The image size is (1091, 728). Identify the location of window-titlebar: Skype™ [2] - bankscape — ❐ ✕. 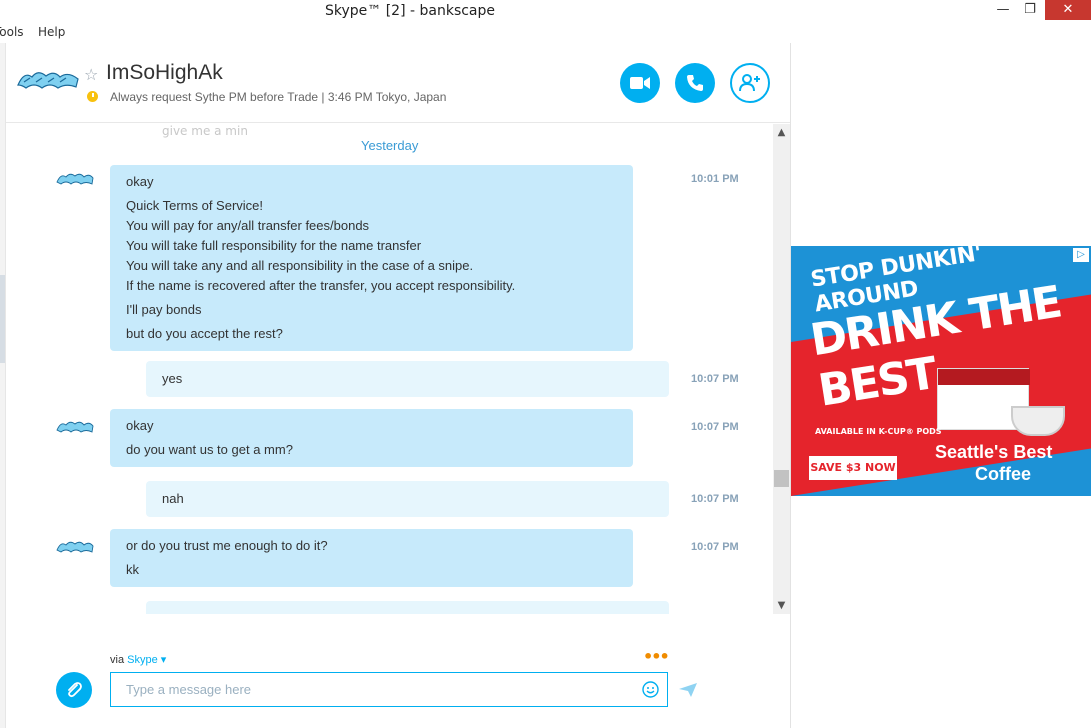
(545, 11).